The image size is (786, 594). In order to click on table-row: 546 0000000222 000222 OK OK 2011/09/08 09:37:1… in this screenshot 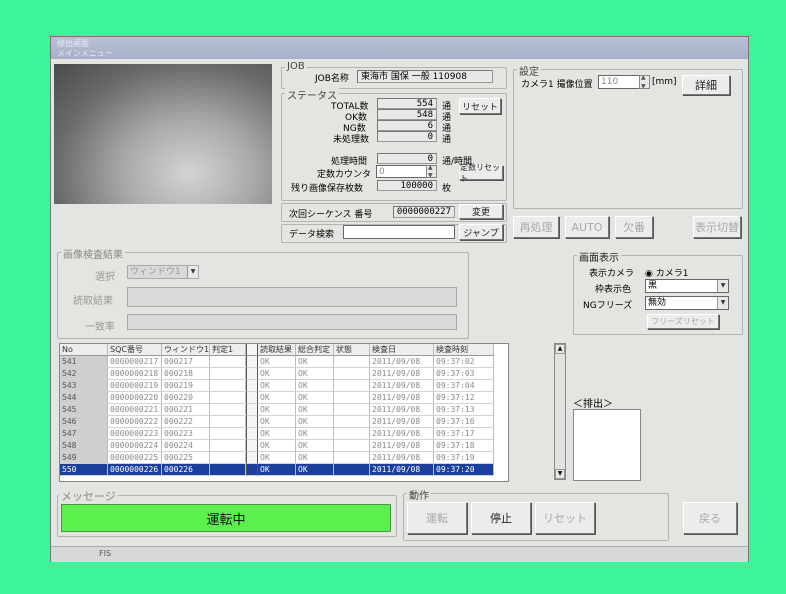, I will do `click(284, 422)`.